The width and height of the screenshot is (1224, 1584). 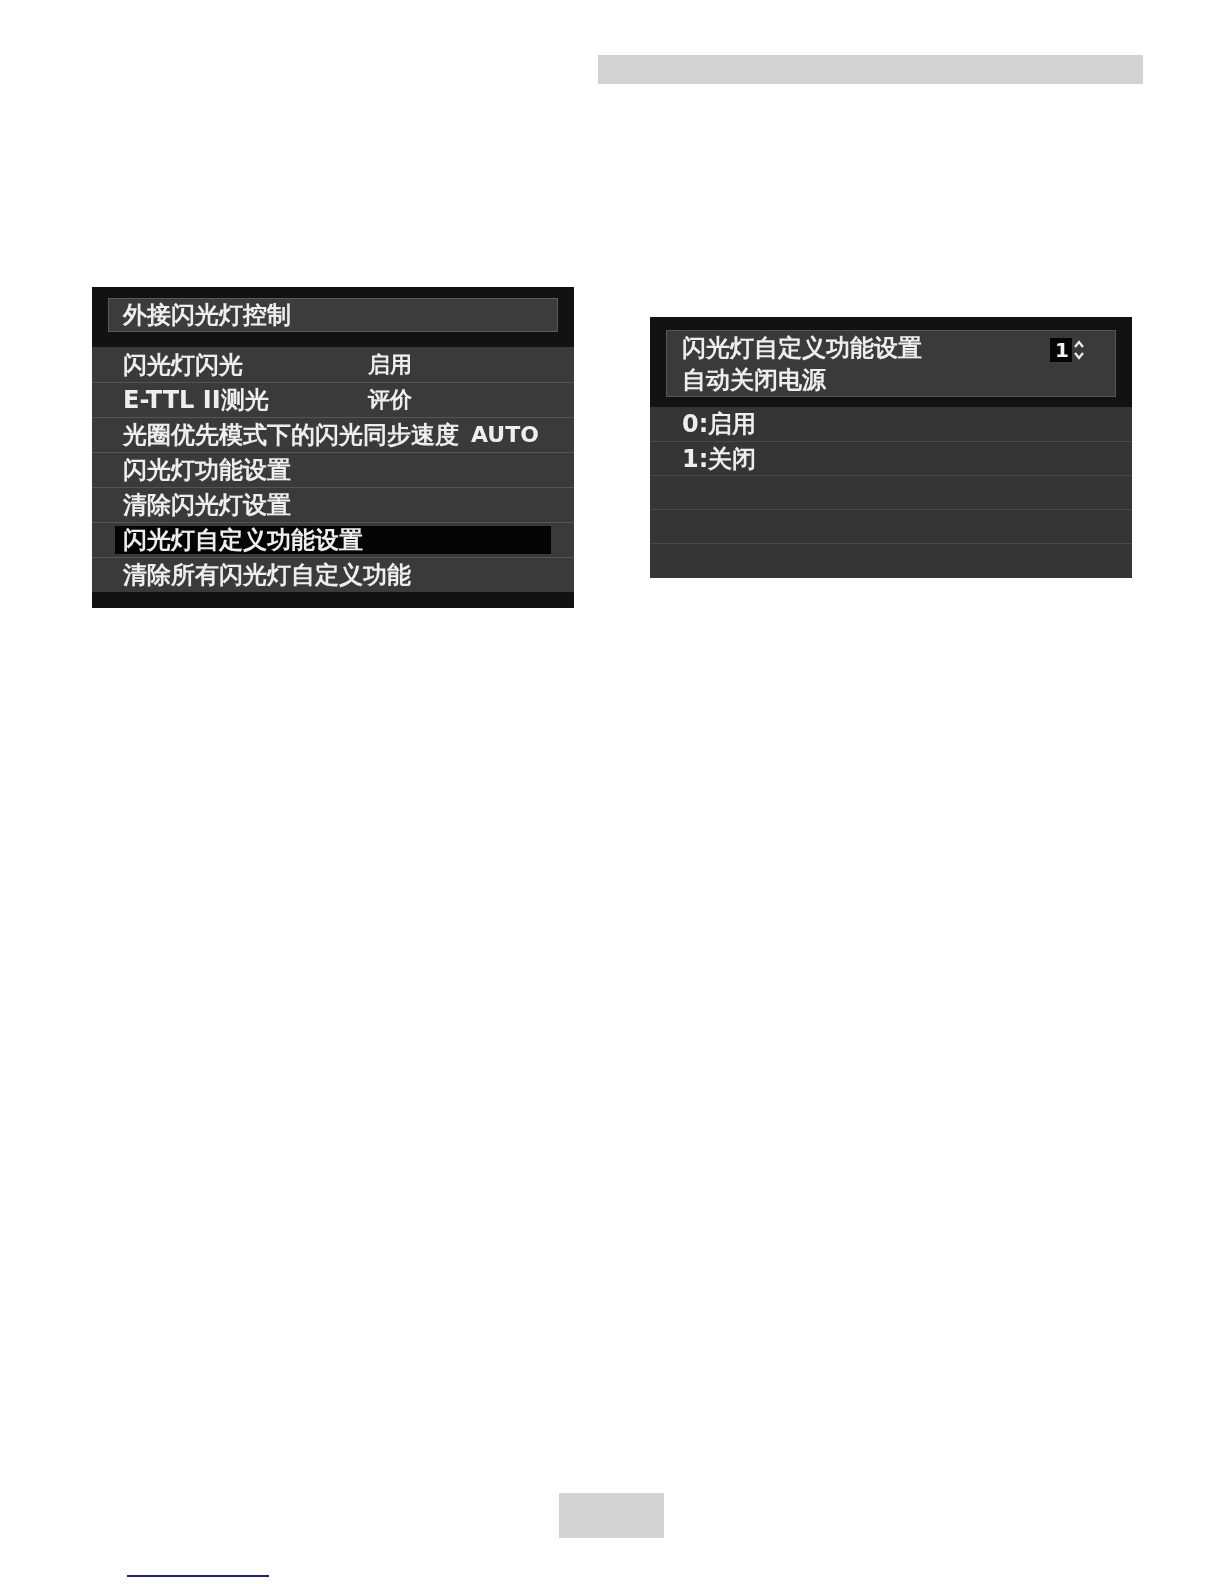 I want to click on menu-title: 外接闪光灯控制, so click(x=207, y=315).